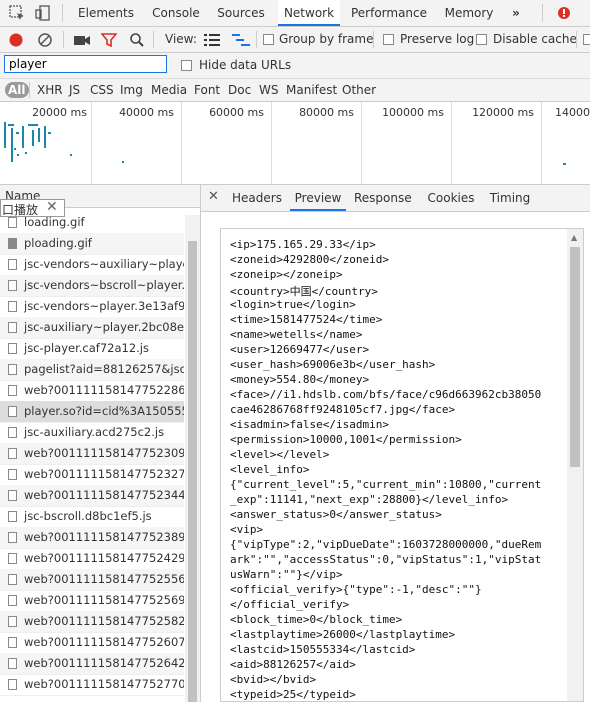 Image resolution: width=590 pixels, height=702 pixels. What do you see at coordinates (565, 13) in the screenshot?
I see `error-indicator-icon` at bounding box center [565, 13].